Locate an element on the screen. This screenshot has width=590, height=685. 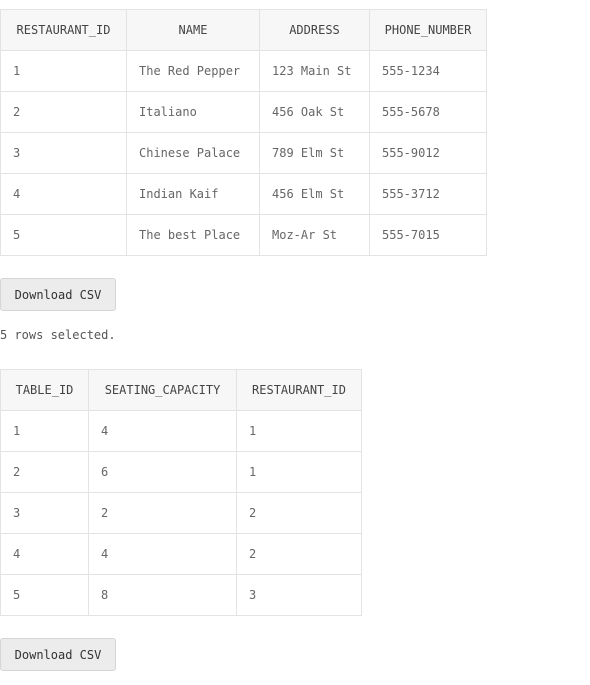
table-row: 2 Italiano 456 Oak St 555-5678 is located at coordinates (243, 112).